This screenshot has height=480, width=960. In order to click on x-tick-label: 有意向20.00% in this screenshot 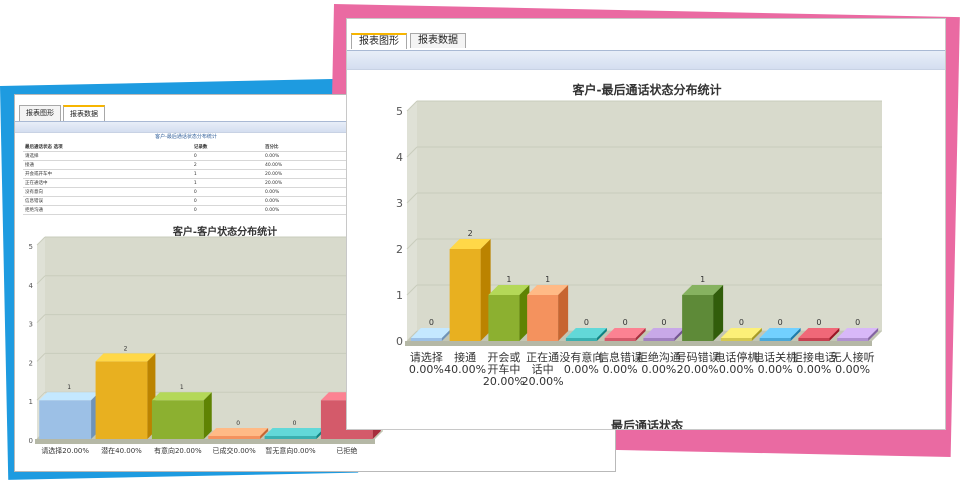, I will do `click(178, 450)`.